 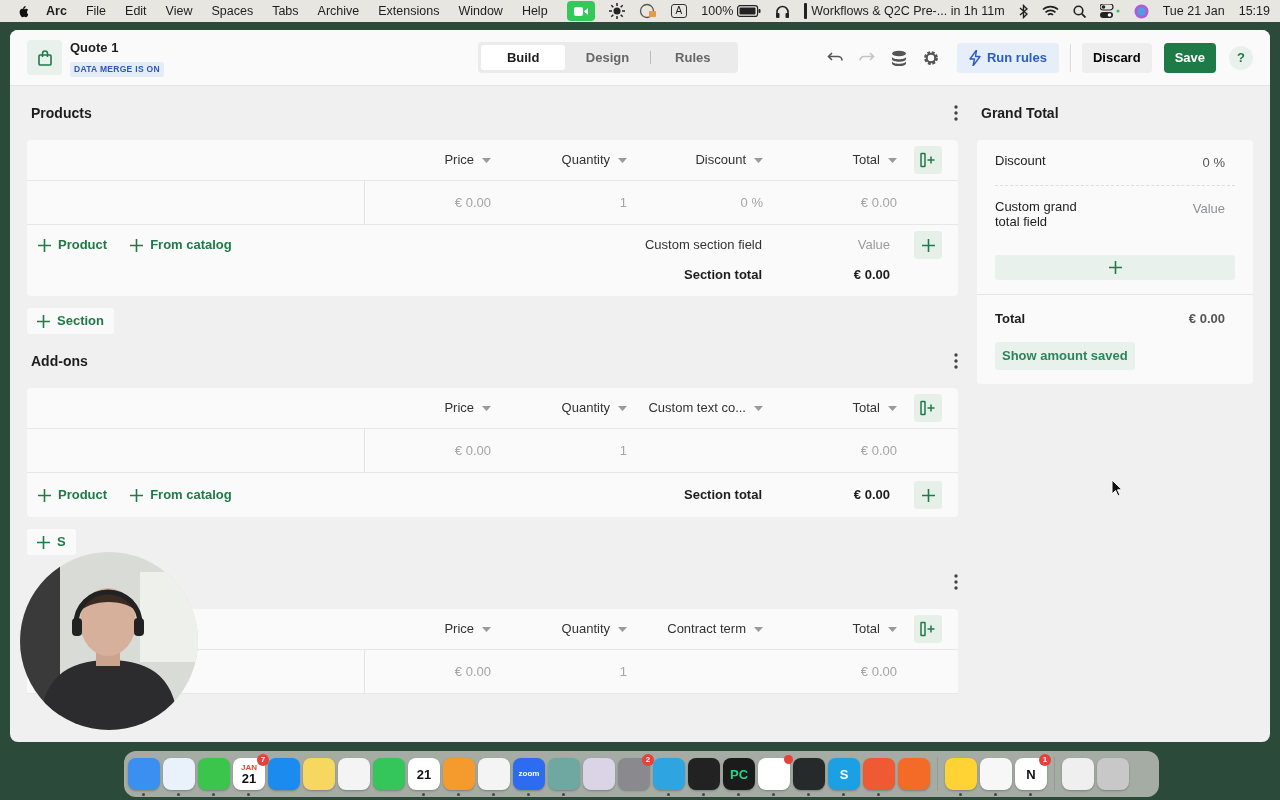 I want to click on field-label: Custom section field, so click(x=703, y=245).